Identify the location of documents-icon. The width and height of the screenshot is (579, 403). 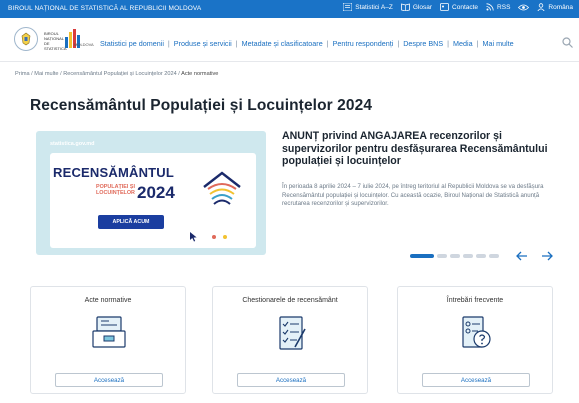
(109, 332).